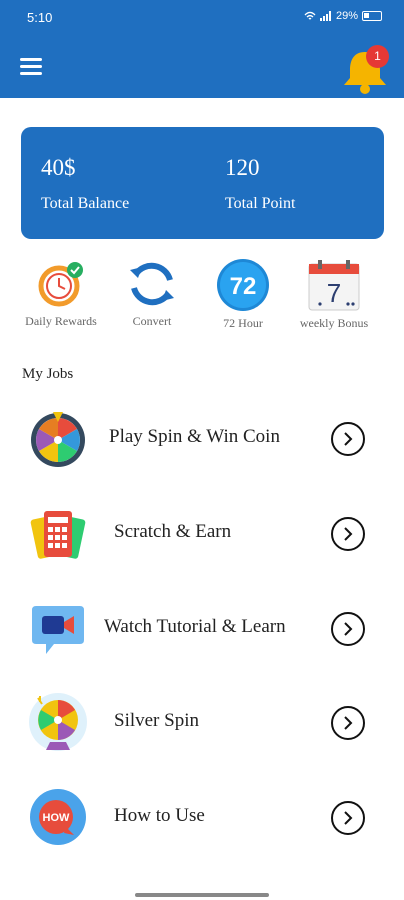  Describe the element at coordinates (173, 531) in the screenshot. I see `job-label: Scratch & Earn` at that location.